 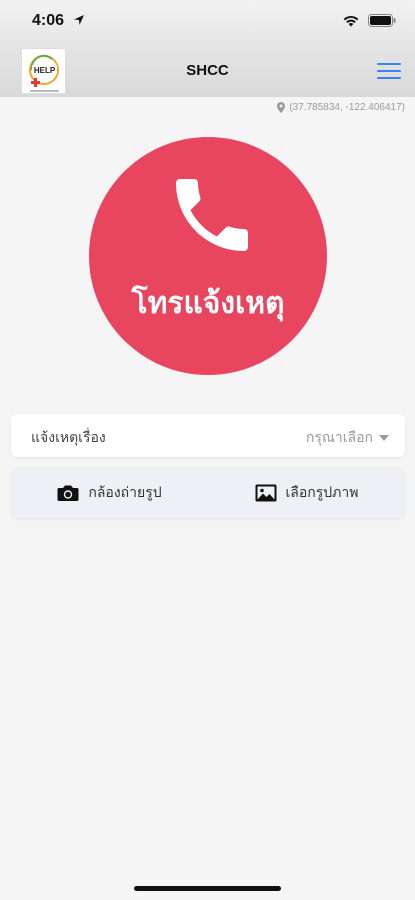 I want to click on report-topic-dropdown: กรุณาเลือก, so click(x=347, y=438).